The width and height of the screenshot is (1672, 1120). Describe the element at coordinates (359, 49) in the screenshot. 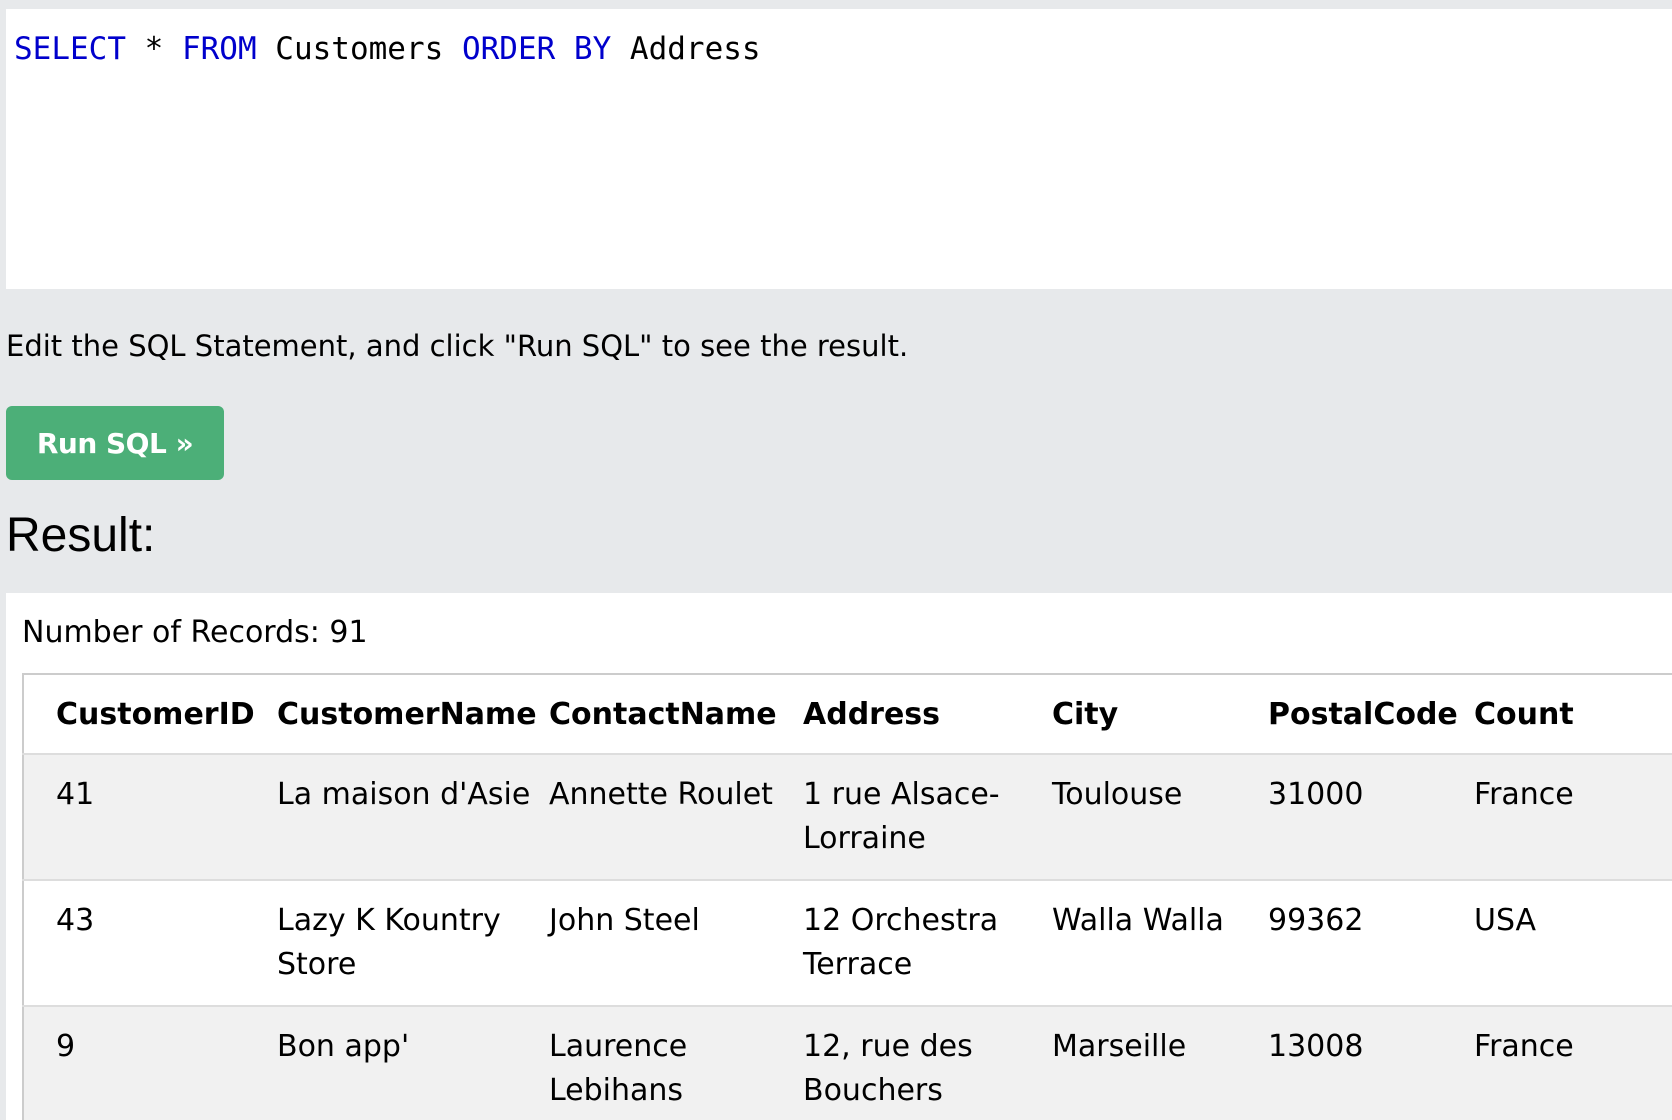

I see `sql-text: Customers` at that location.